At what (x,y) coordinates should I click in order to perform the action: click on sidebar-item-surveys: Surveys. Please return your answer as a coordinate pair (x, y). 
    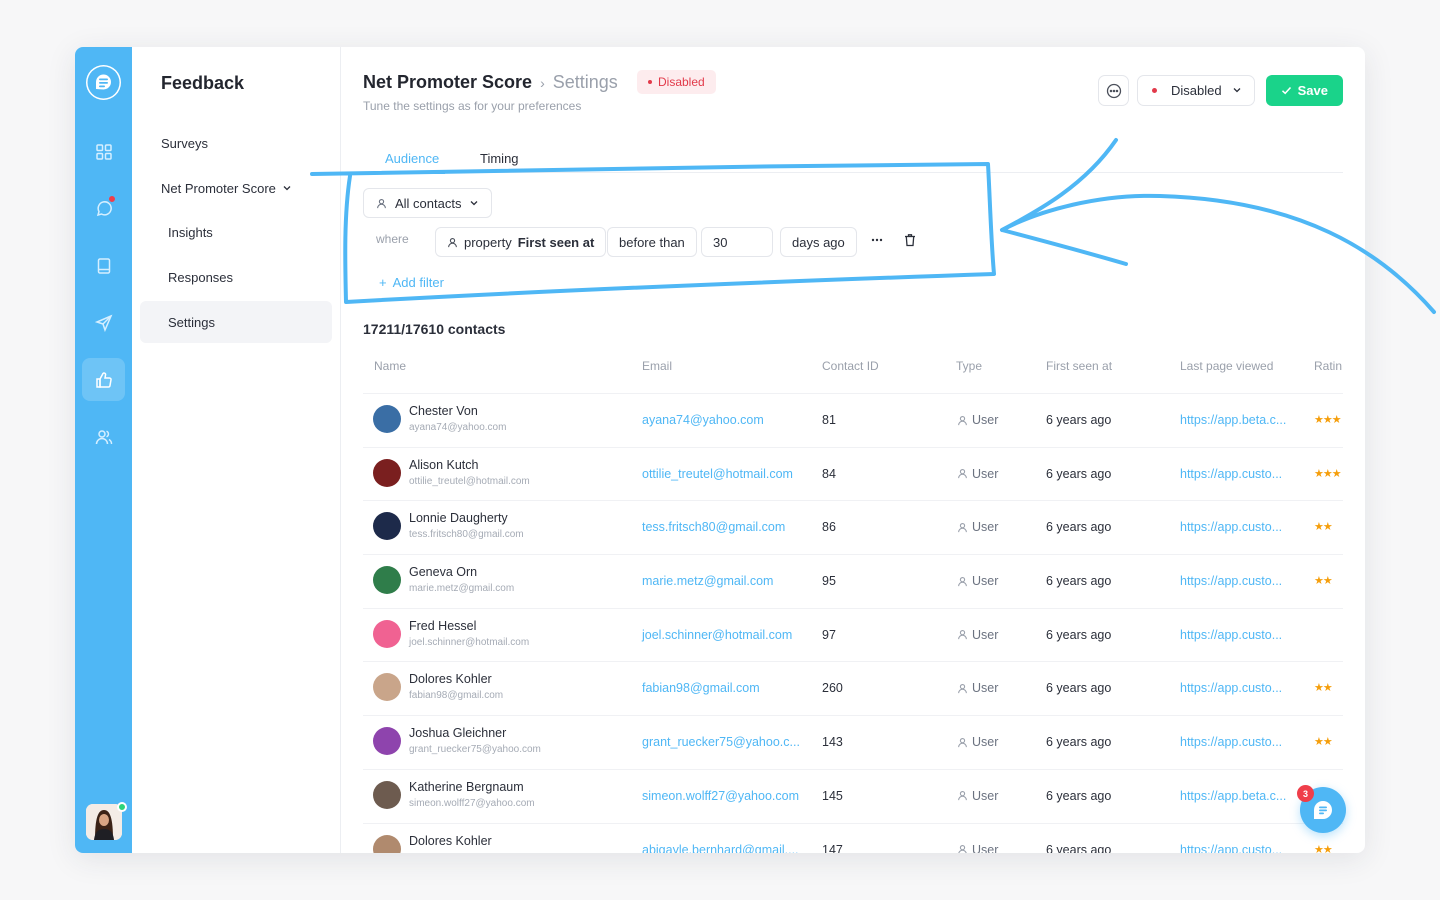
    Looking at the image, I should click on (236, 143).